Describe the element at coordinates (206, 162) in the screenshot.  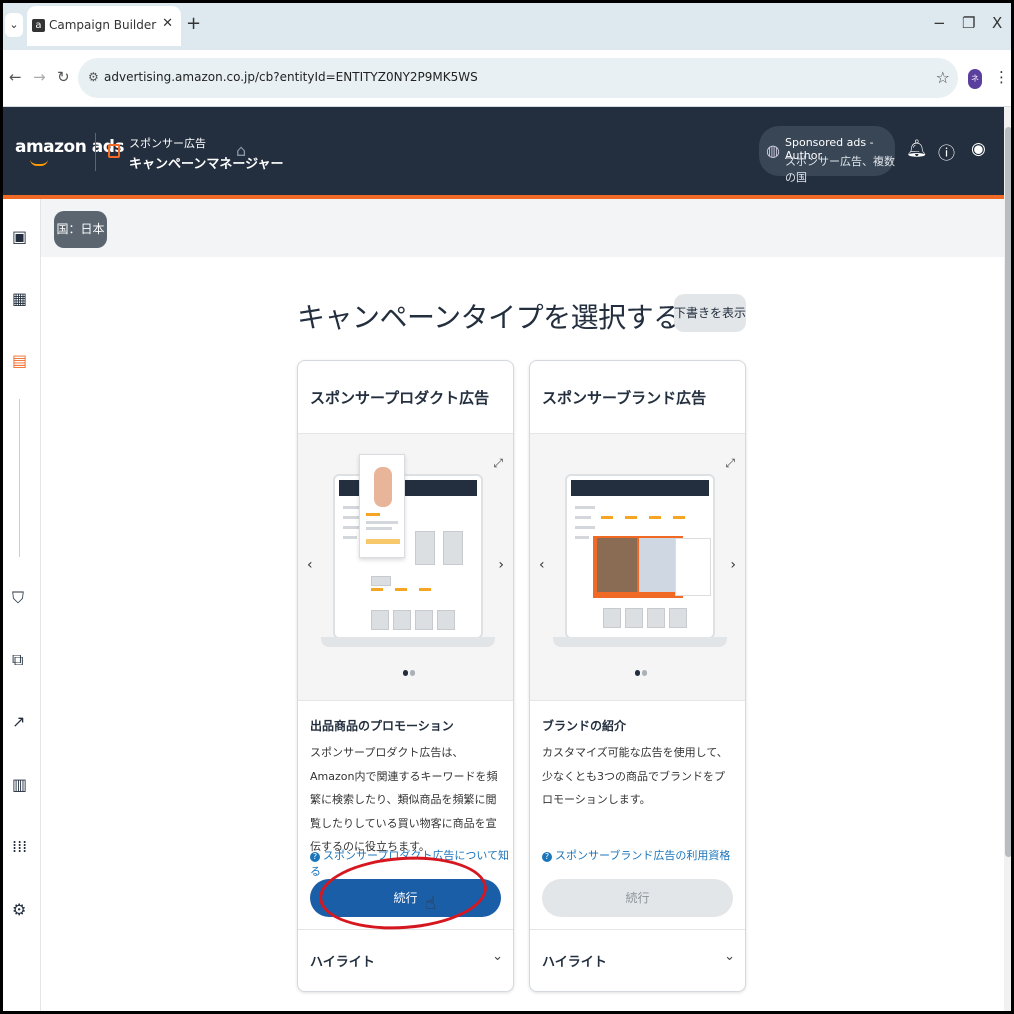
I see `app-name: キャンペーンマネージャー` at that location.